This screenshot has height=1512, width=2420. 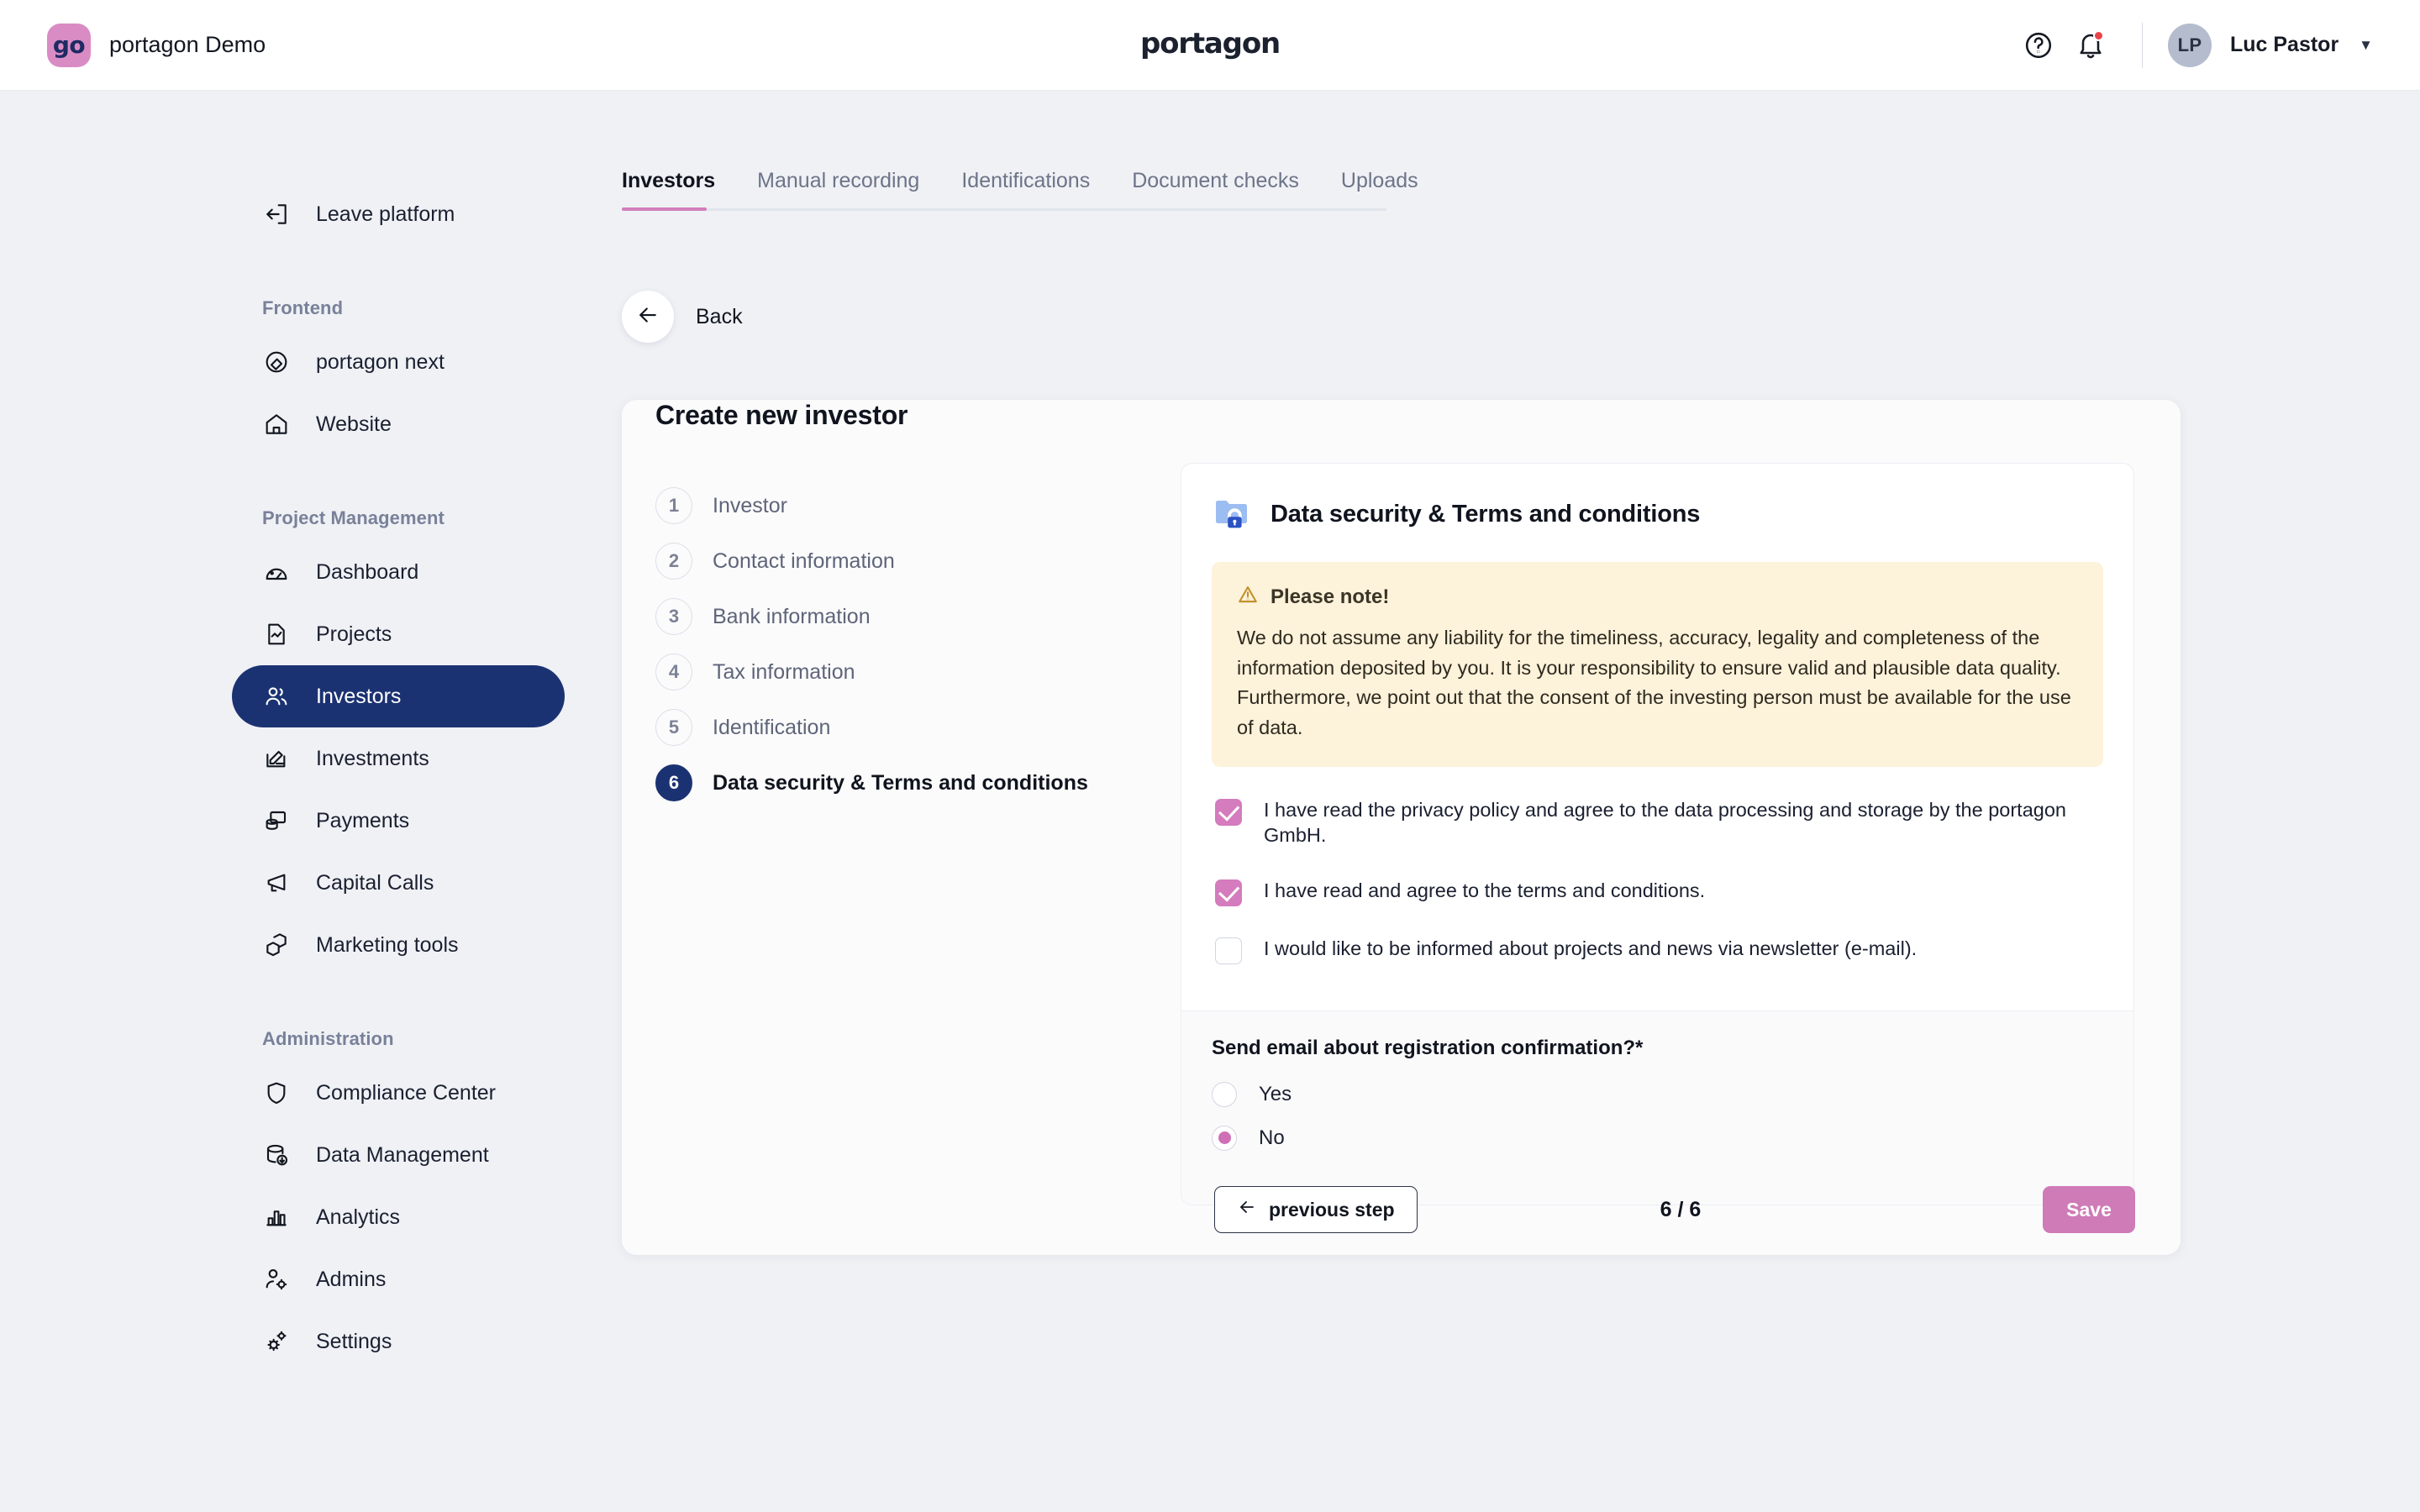 What do you see at coordinates (1215, 188) in the screenshot?
I see `tab-document-checks: Document checks` at bounding box center [1215, 188].